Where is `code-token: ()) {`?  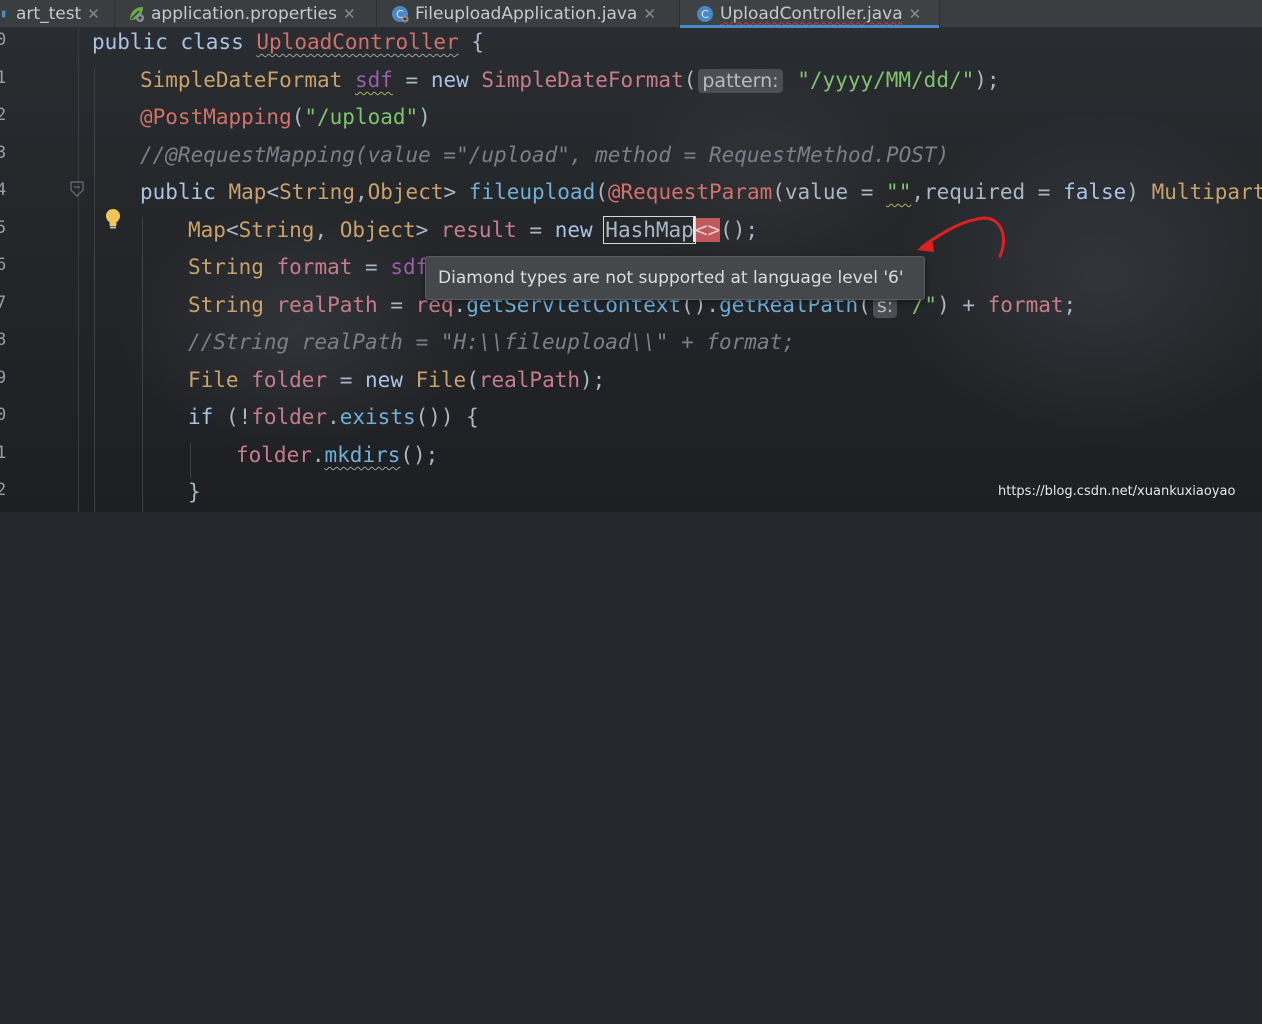 code-token: ()) { is located at coordinates (447, 417).